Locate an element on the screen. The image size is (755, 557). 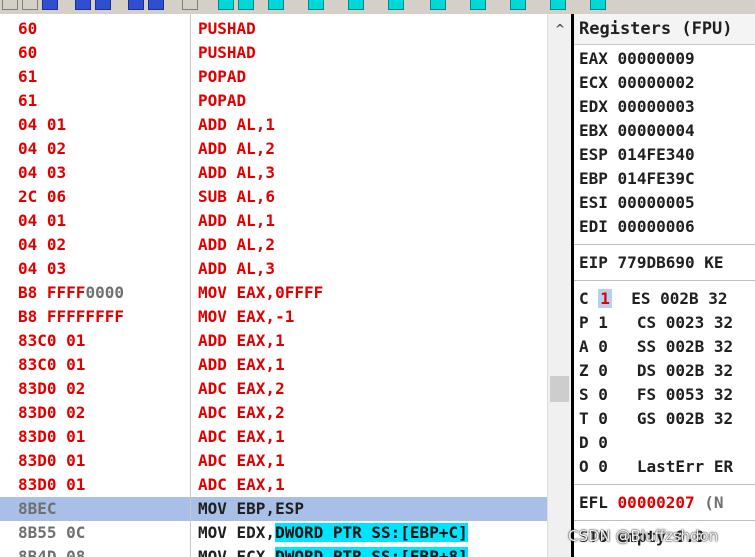
segment-value: 0053 is located at coordinates (685, 394).